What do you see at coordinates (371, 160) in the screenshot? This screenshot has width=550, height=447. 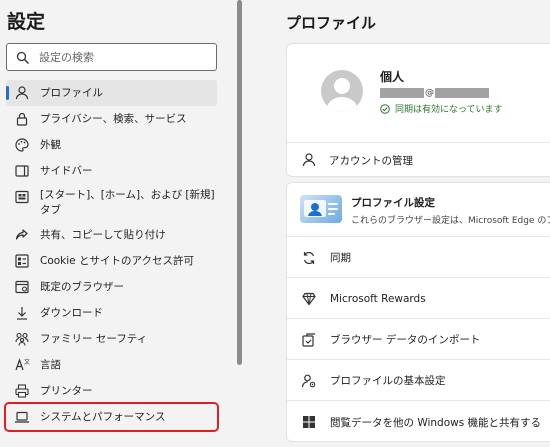 I see `manage-account-label: アカウントの管理` at bounding box center [371, 160].